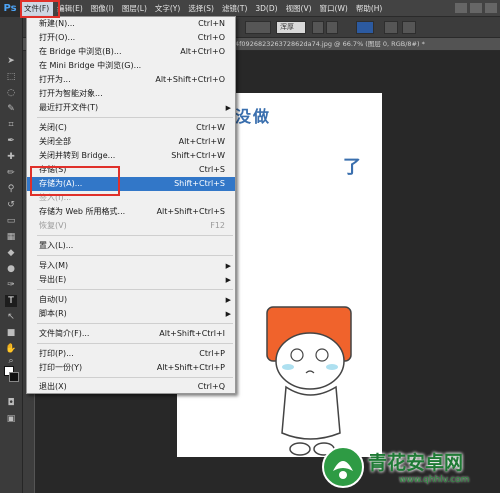 The image size is (500, 493). I want to click on menu-item-open-as: 打开为... Alt+Shift+Ctrl+O, so click(131, 80).